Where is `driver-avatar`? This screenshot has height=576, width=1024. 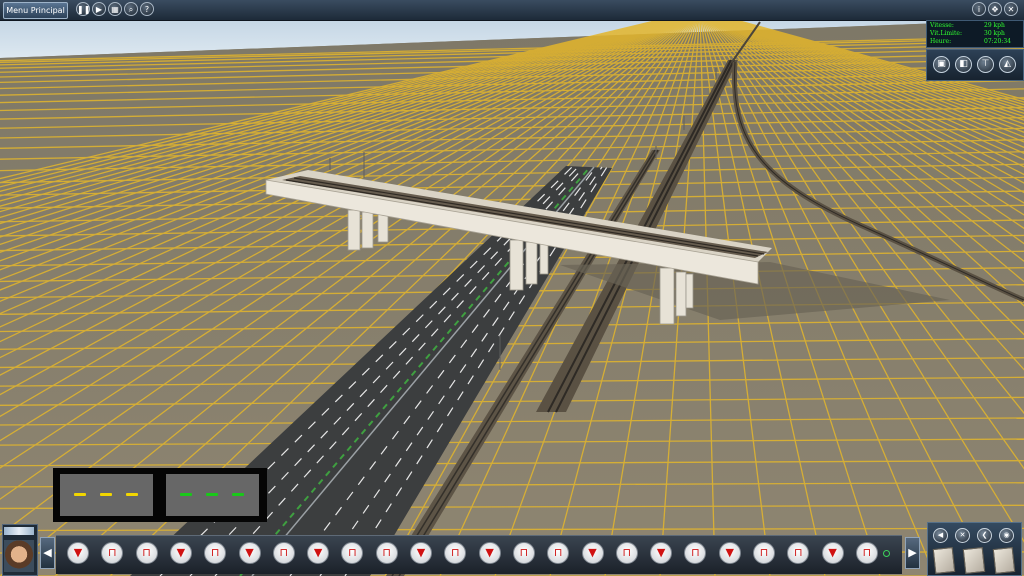
driver-avatar is located at coordinates (19, 556).